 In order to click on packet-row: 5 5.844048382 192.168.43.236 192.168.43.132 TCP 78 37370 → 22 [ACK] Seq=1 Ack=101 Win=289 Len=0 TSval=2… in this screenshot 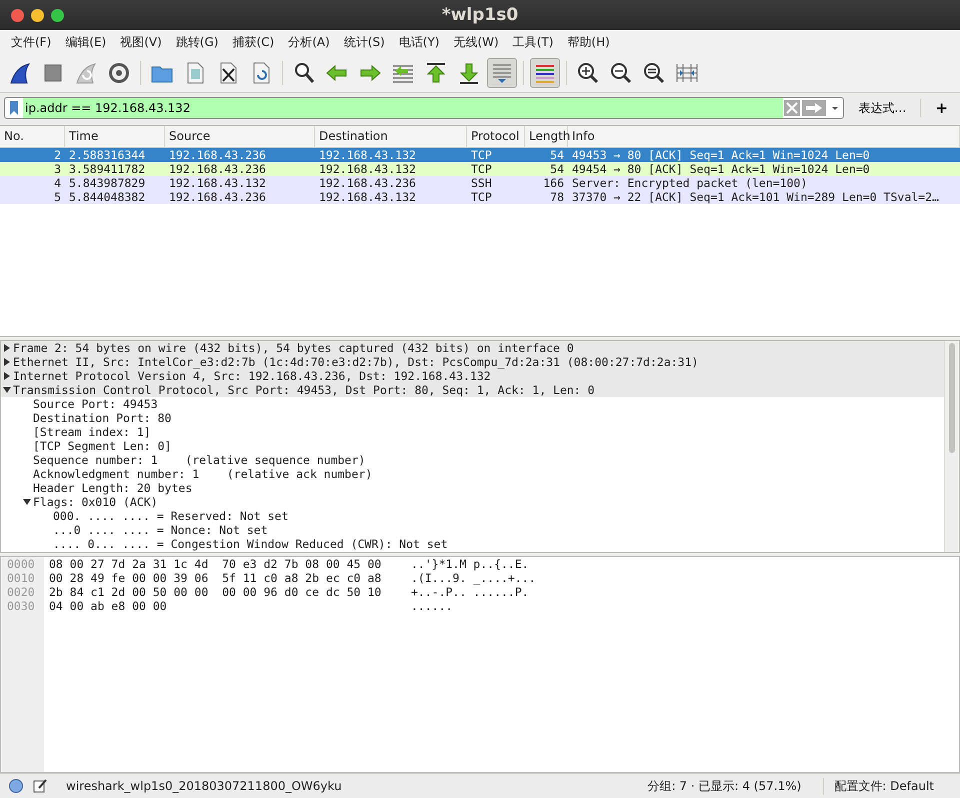, I will do `click(480, 197)`.